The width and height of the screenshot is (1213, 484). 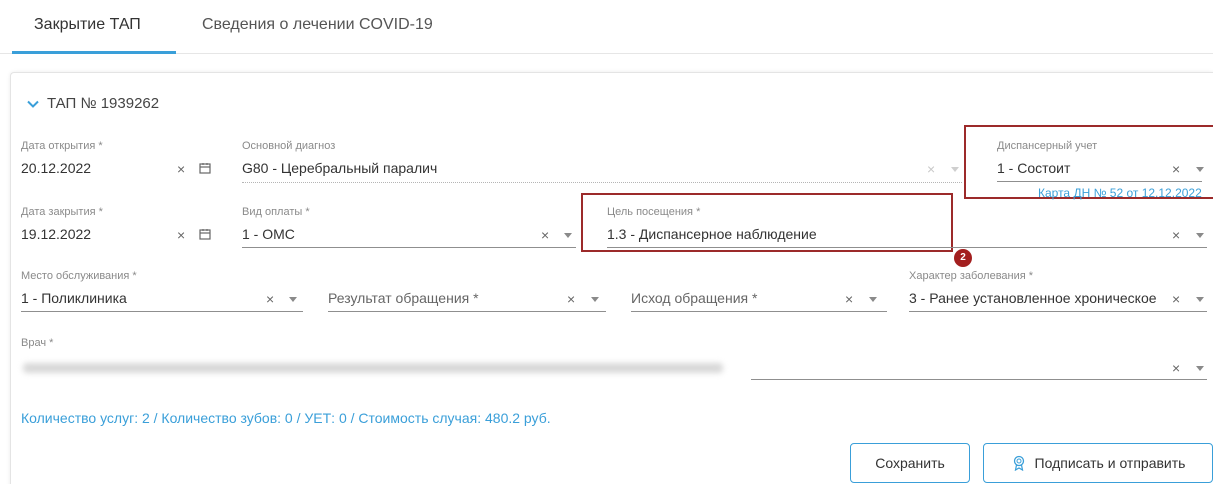 What do you see at coordinates (289, 146) in the screenshot?
I see `main-diagnosis-label: Основной диагноз` at bounding box center [289, 146].